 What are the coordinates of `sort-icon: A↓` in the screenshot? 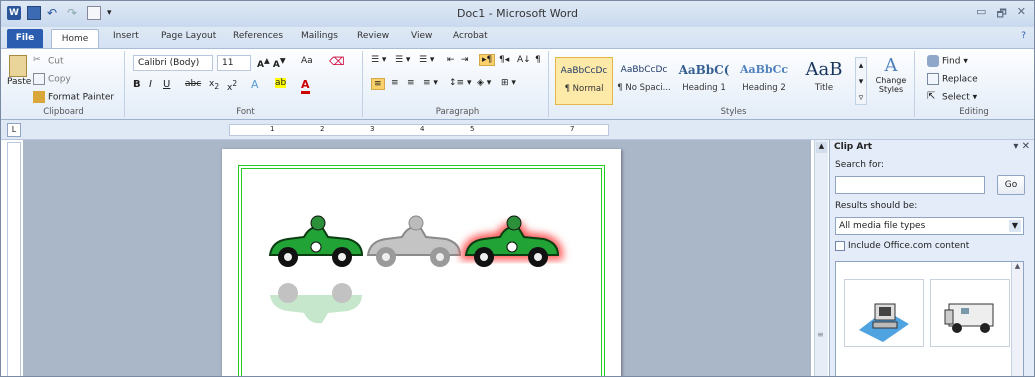 It's located at (524, 60).